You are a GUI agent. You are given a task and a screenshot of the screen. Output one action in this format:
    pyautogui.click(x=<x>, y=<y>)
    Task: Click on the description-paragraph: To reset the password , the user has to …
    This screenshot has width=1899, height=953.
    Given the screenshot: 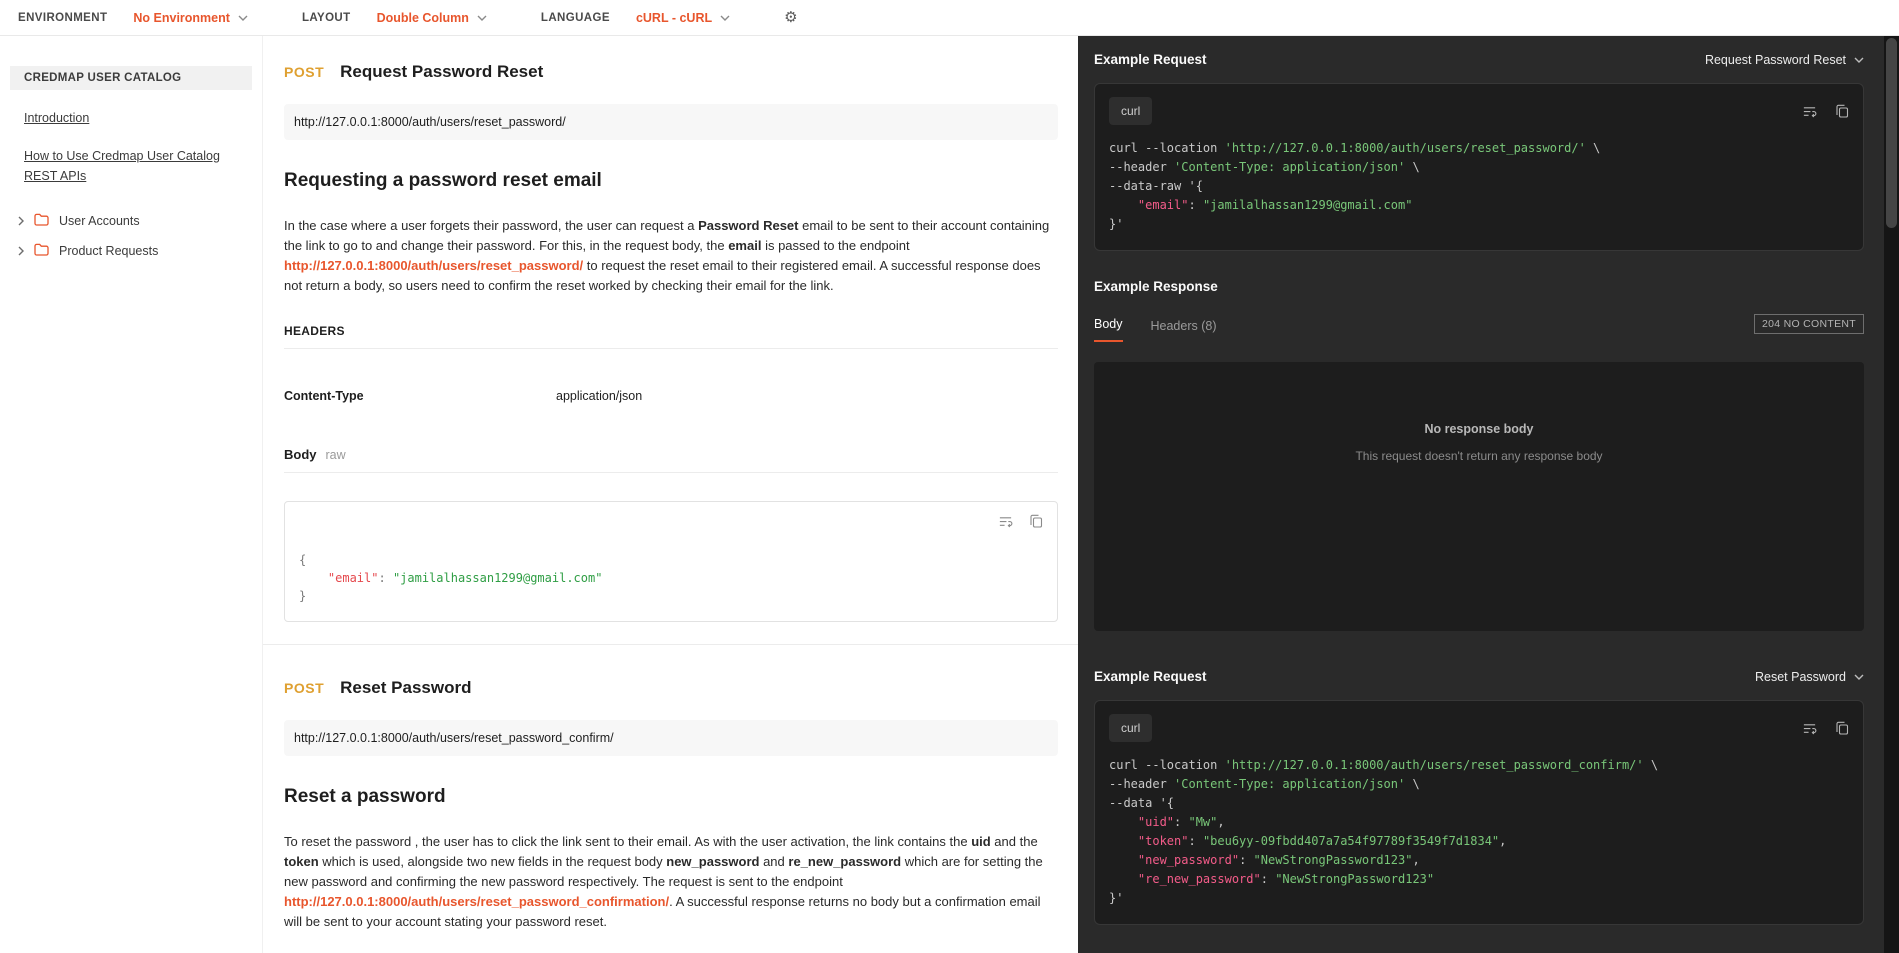 What is the action you would take?
    pyautogui.click(x=663, y=881)
    